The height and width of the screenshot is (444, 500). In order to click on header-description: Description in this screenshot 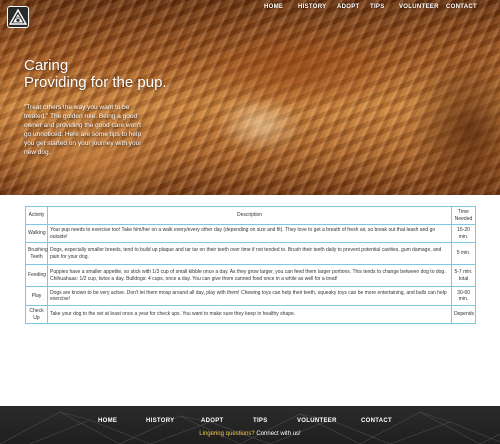, I will do `click(249, 215)`.